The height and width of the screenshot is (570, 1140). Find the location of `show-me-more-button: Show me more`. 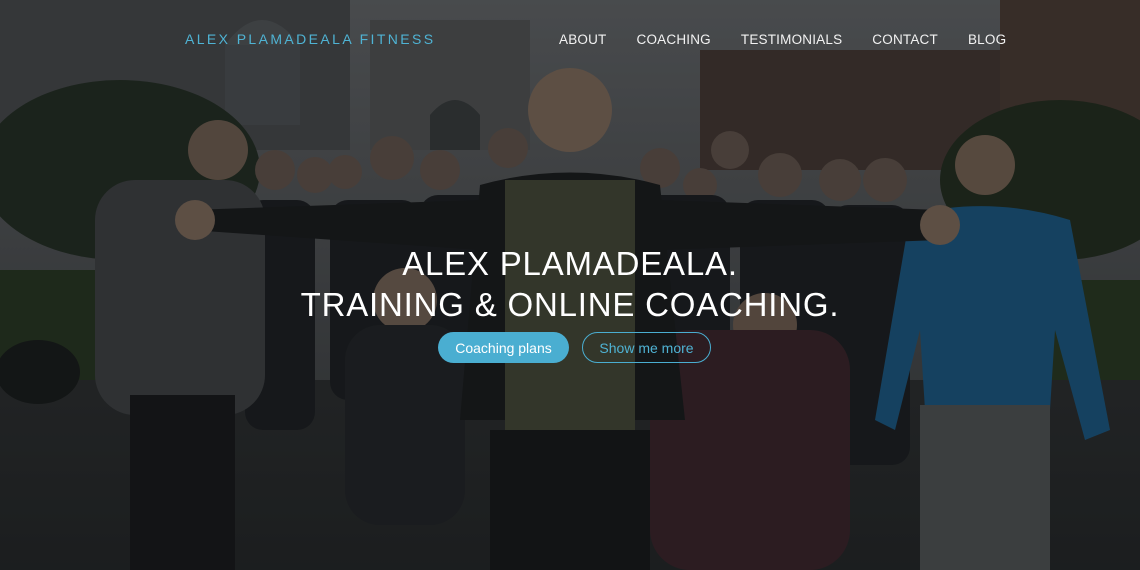

show-me-more-button: Show me more is located at coordinates (646, 347).